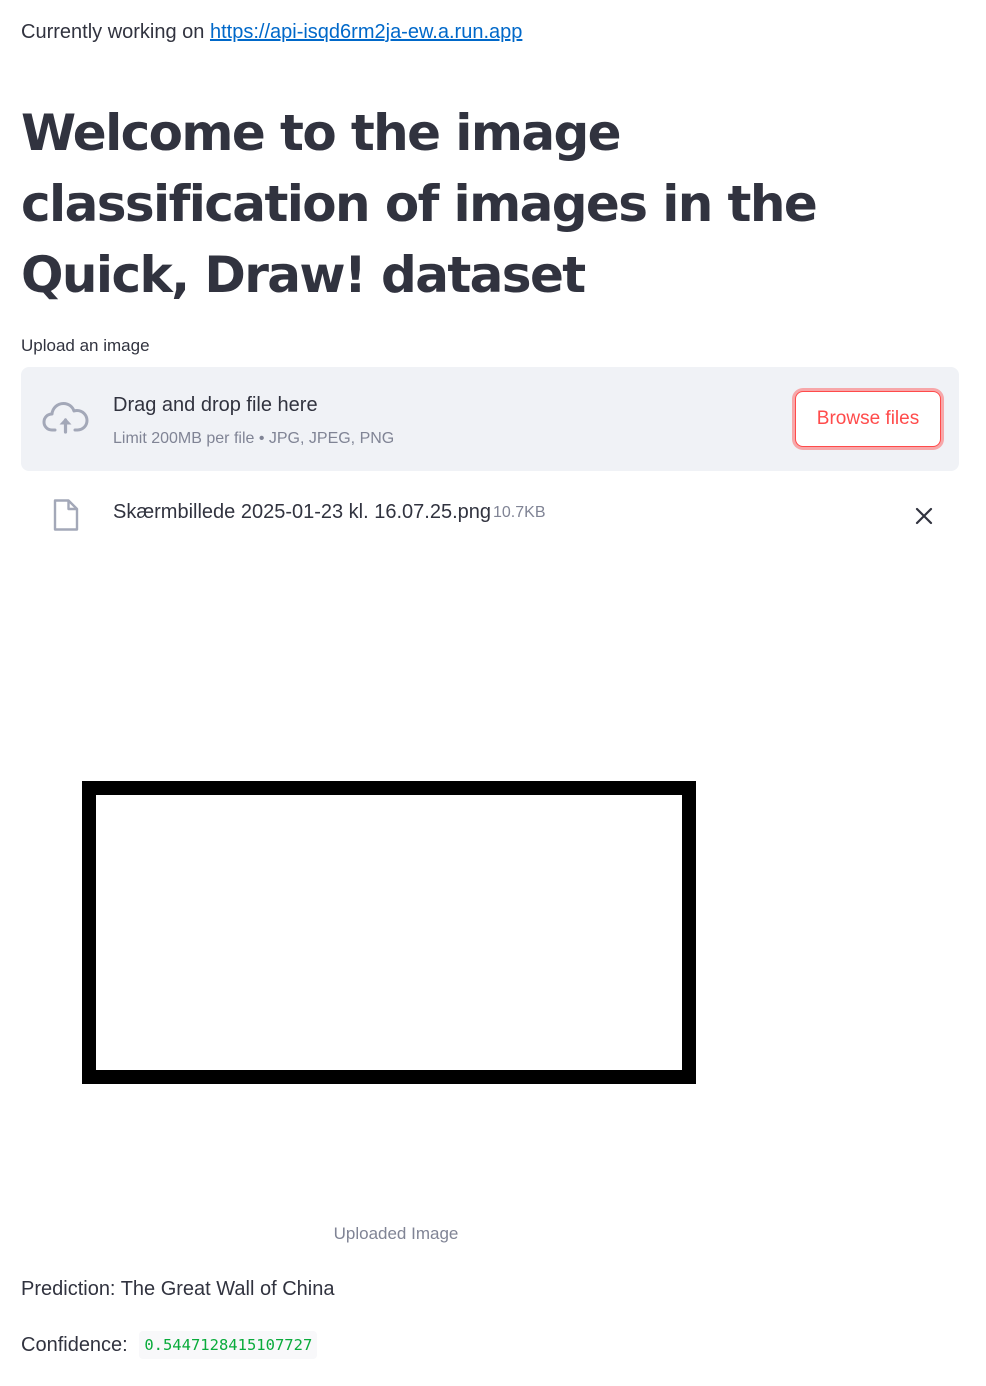 The width and height of the screenshot is (986, 1386). What do you see at coordinates (113, 32) in the screenshot?
I see `status-prefix: Currently working on` at bounding box center [113, 32].